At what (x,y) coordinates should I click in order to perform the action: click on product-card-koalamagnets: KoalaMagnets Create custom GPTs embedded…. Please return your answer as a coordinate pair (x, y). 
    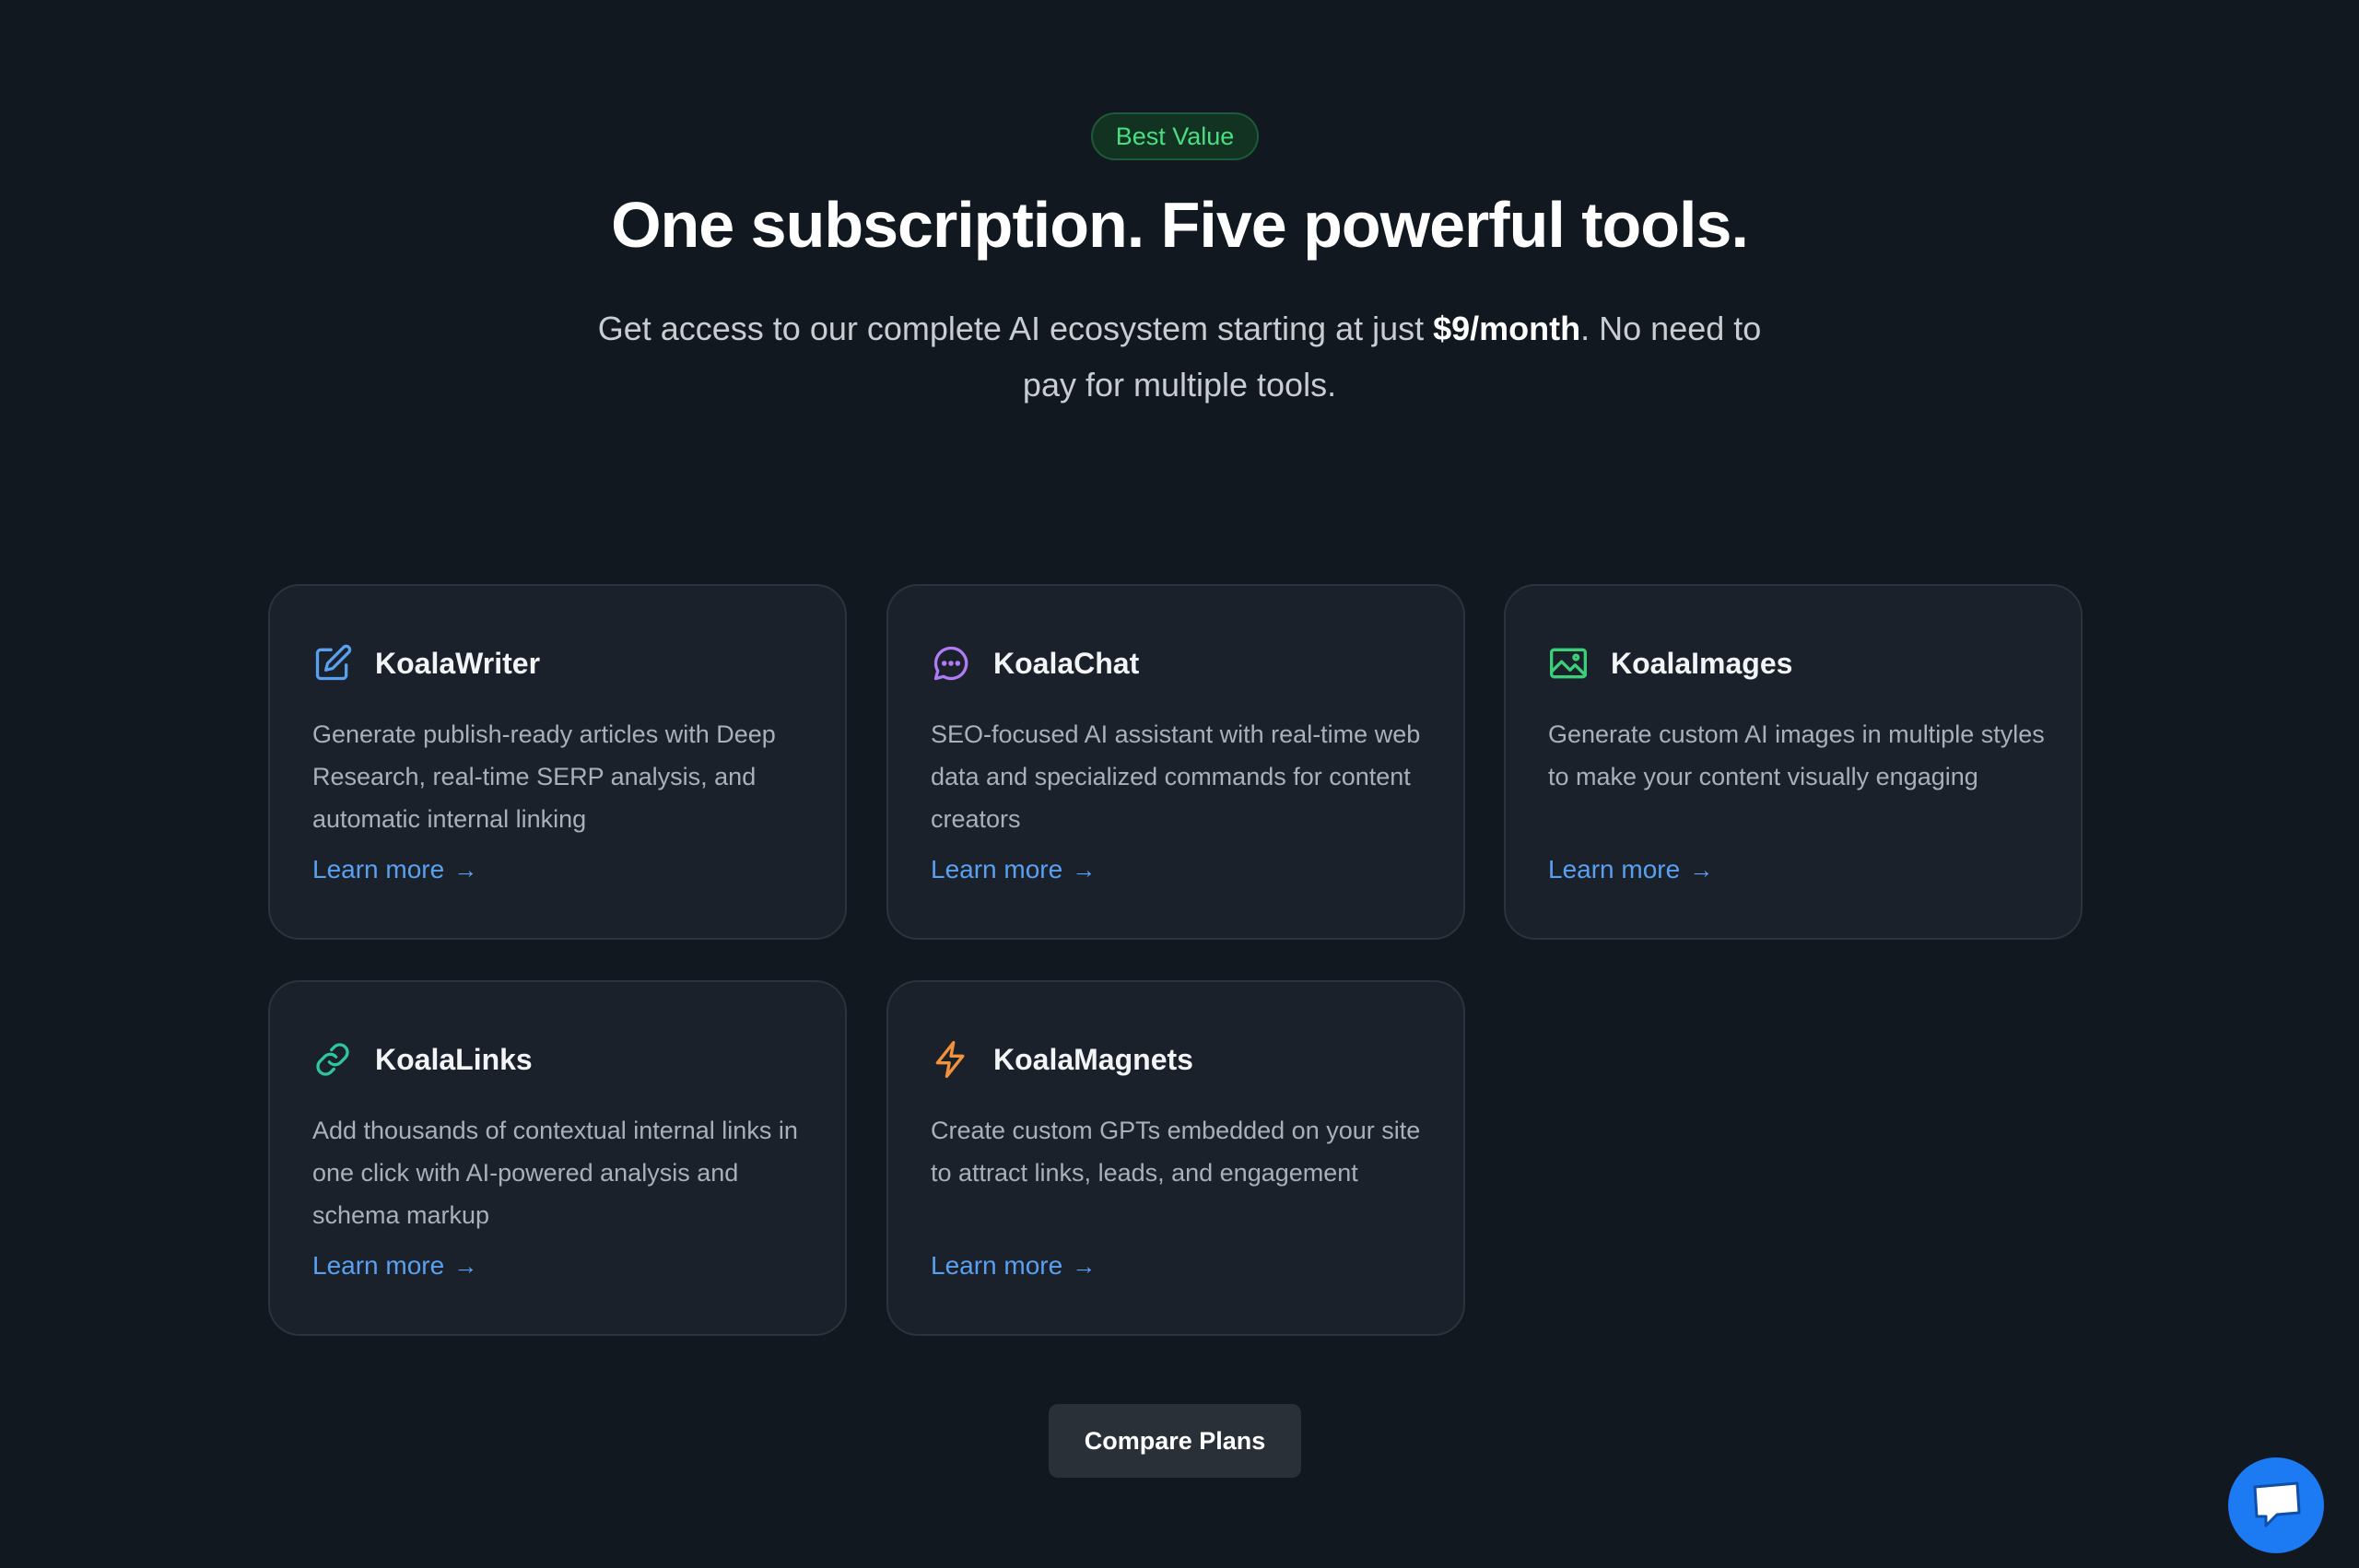
    Looking at the image, I should click on (1175, 1158).